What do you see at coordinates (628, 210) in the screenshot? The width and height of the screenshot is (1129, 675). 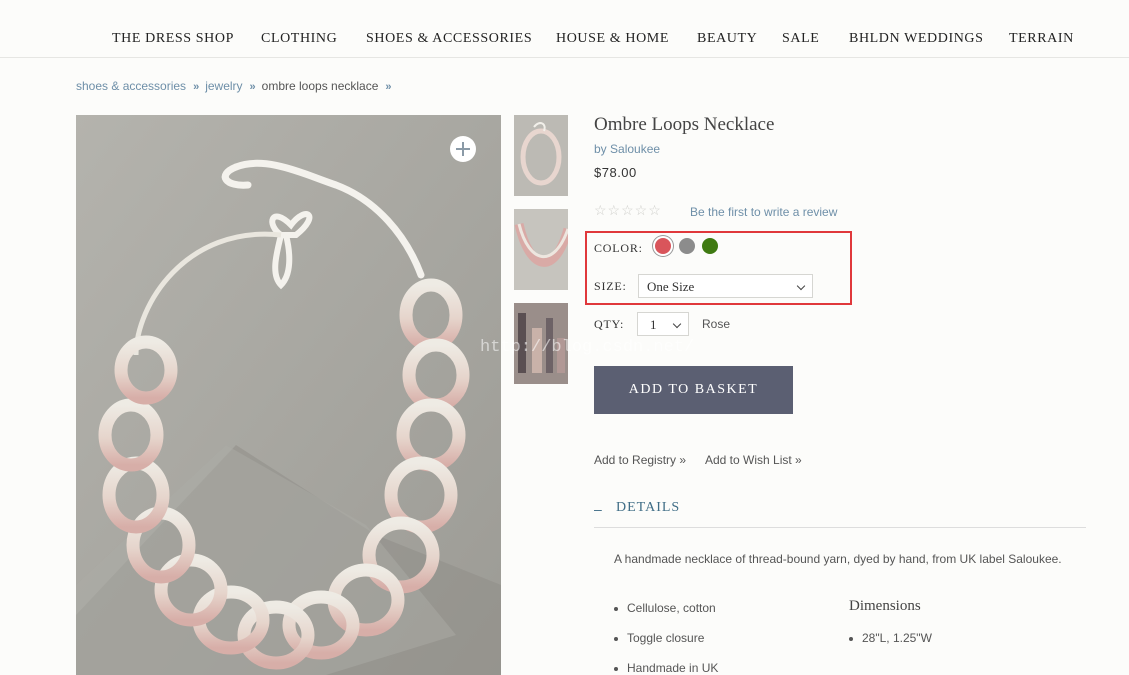 I see `rating-stars-icon: ☆☆☆☆☆` at bounding box center [628, 210].